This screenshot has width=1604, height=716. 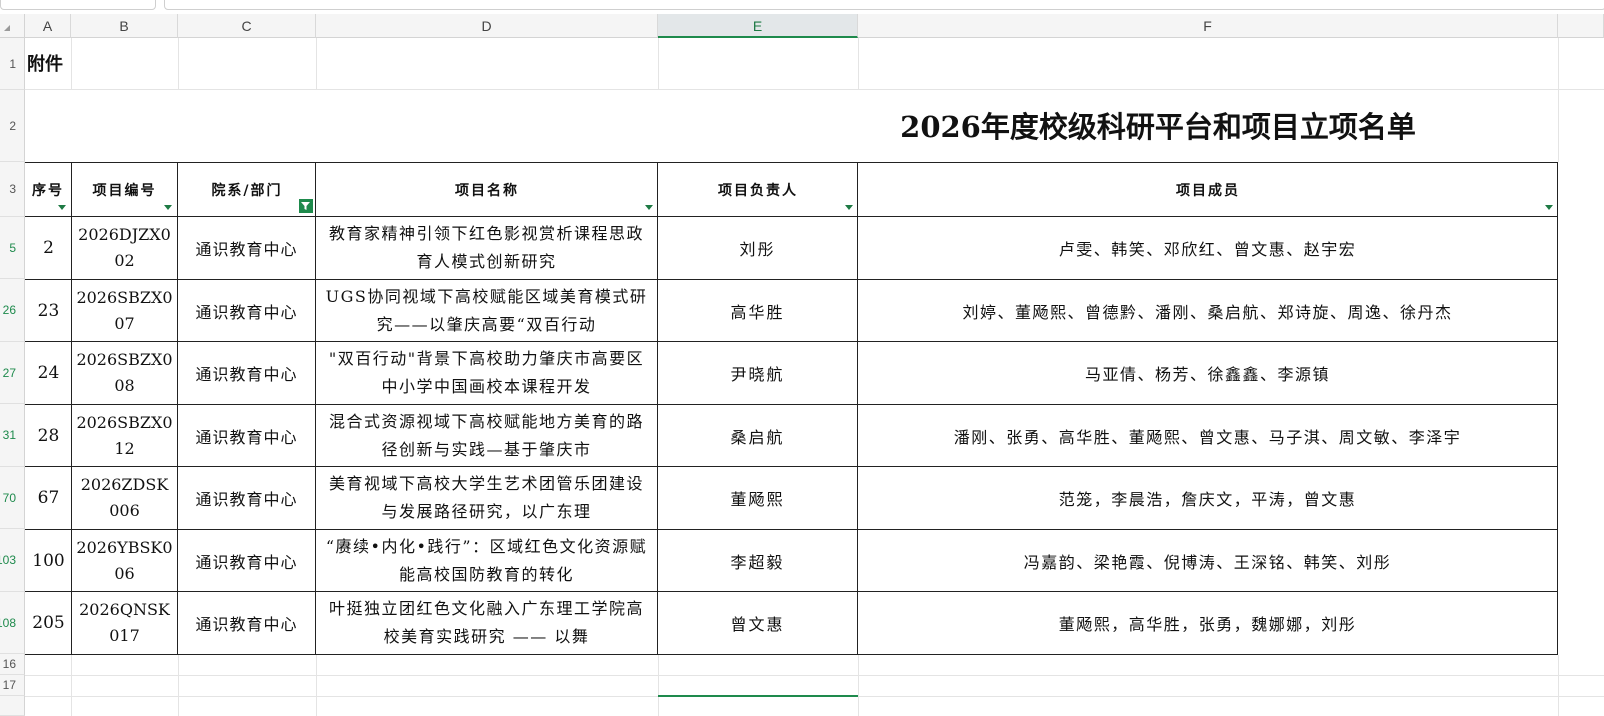 I want to click on cell-serial: 28, so click(x=48, y=435).